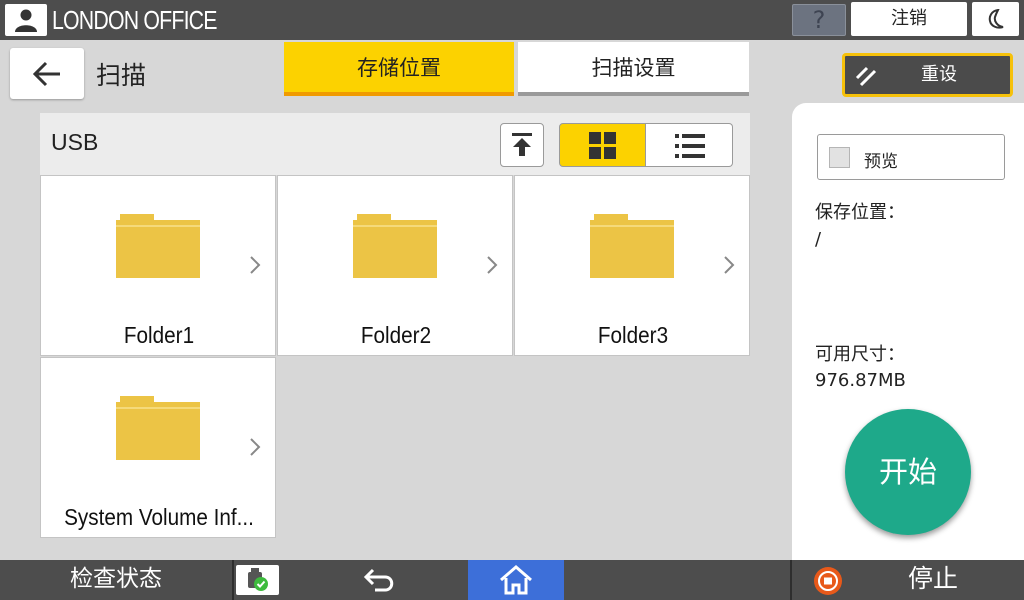  I want to click on office-name: LONDON OFFICE, so click(134, 20).